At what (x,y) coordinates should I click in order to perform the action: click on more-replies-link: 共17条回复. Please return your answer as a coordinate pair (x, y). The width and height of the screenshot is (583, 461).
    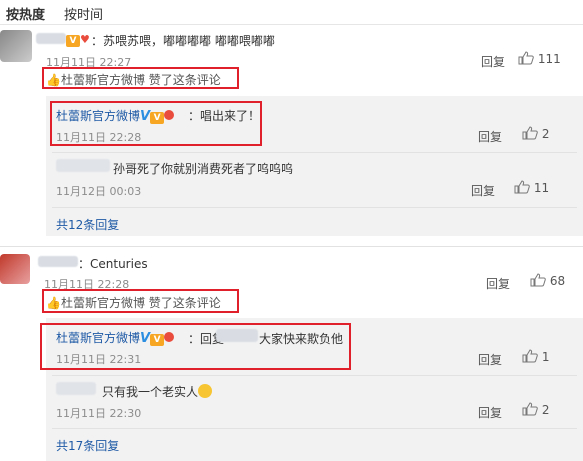
    Looking at the image, I should click on (87, 445).